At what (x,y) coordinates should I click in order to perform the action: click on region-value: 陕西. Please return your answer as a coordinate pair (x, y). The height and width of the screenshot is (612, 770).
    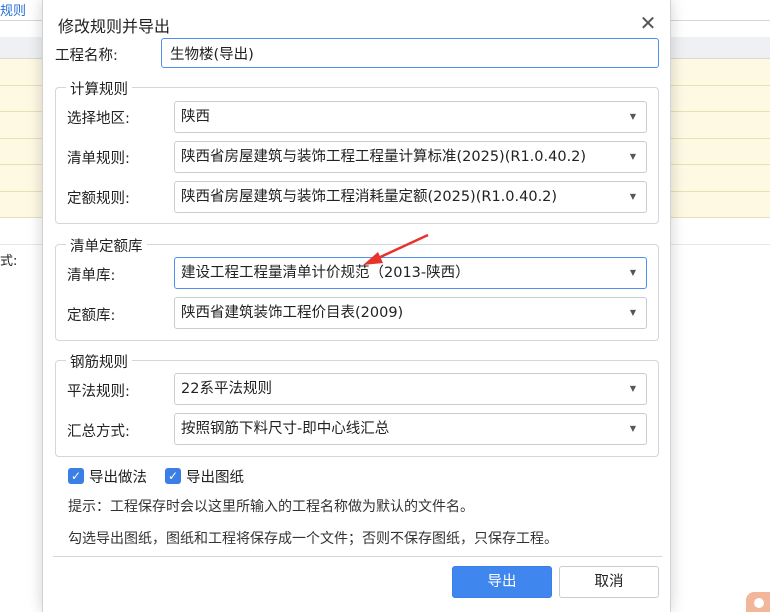
    Looking at the image, I should click on (195, 117).